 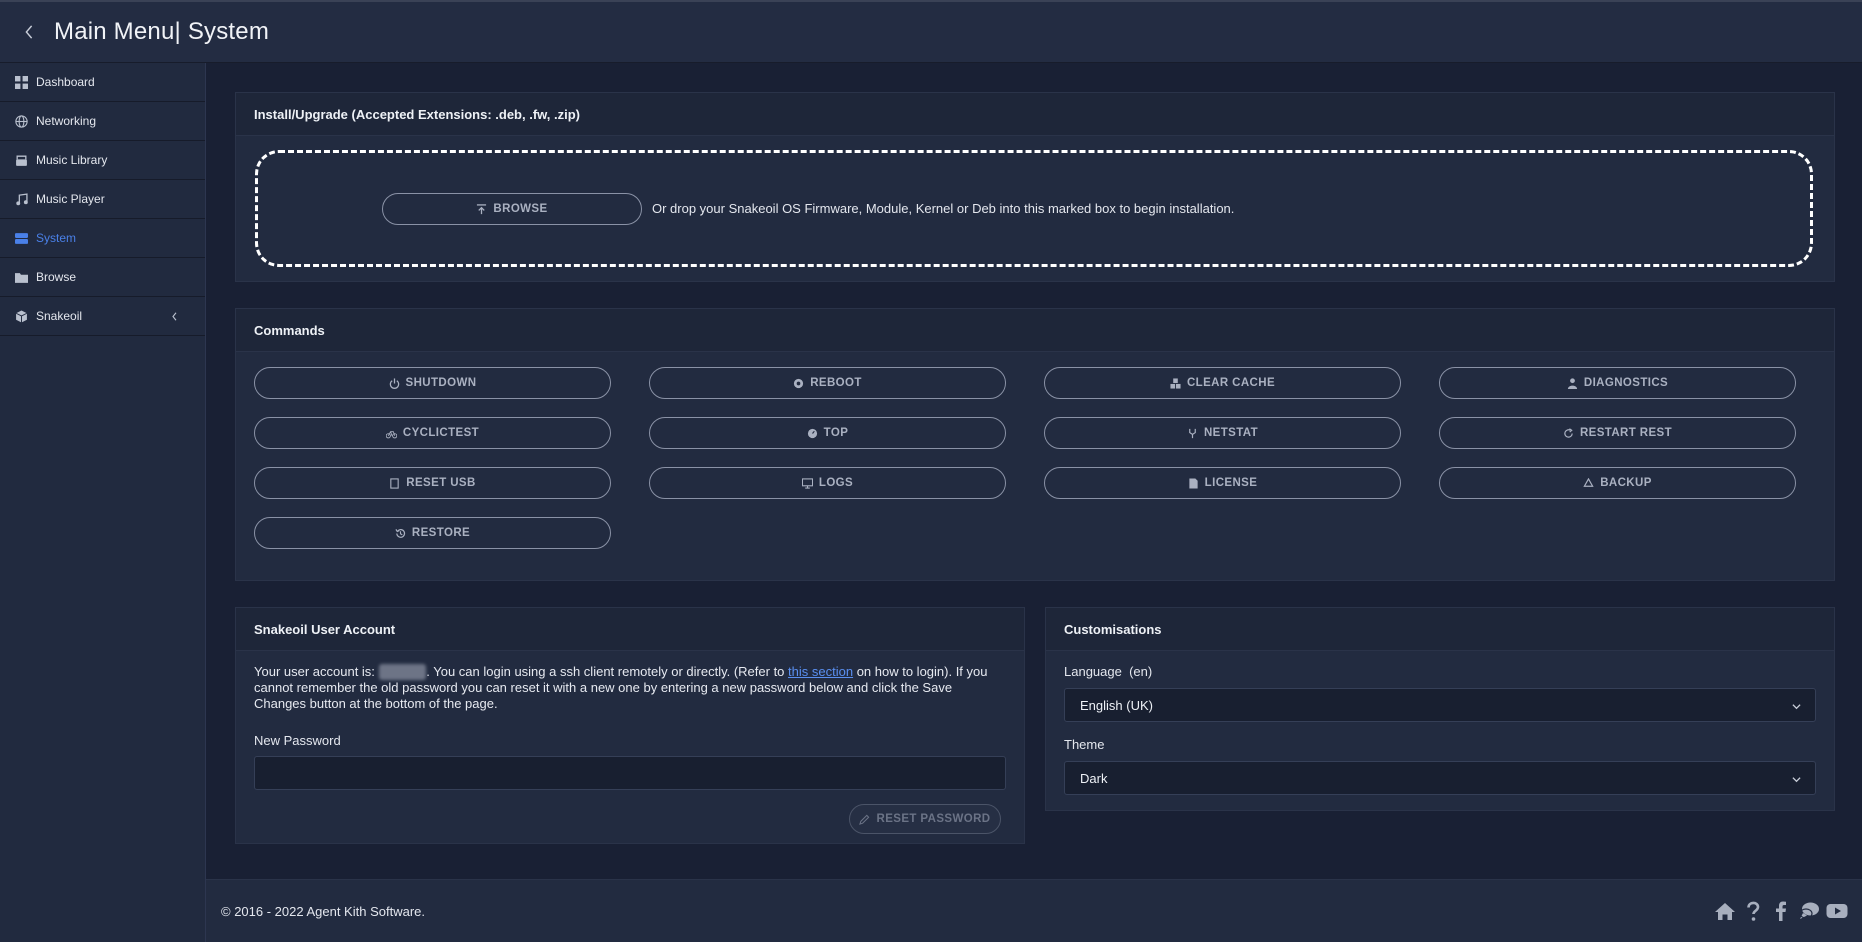 What do you see at coordinates (102, 82) in the screenshot?
I see `sidebar-item-dashboard: Dashboard` at bounding box center [102, 82].